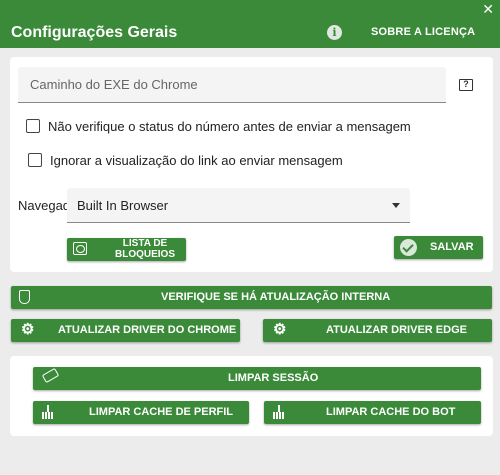  Describe the element at coordinates (24, 297) in the screenshot. I see `shield-icon` at that location.